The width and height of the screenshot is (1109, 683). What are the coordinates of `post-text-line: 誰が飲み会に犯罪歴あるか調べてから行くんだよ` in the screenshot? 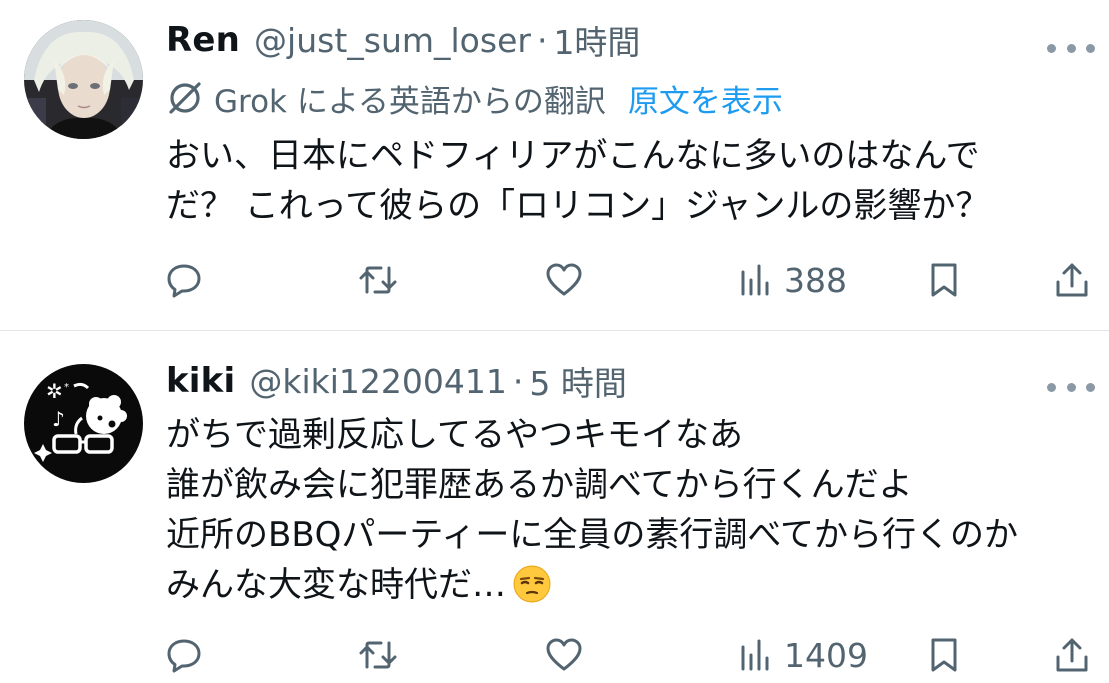 It's located at (539, 485).